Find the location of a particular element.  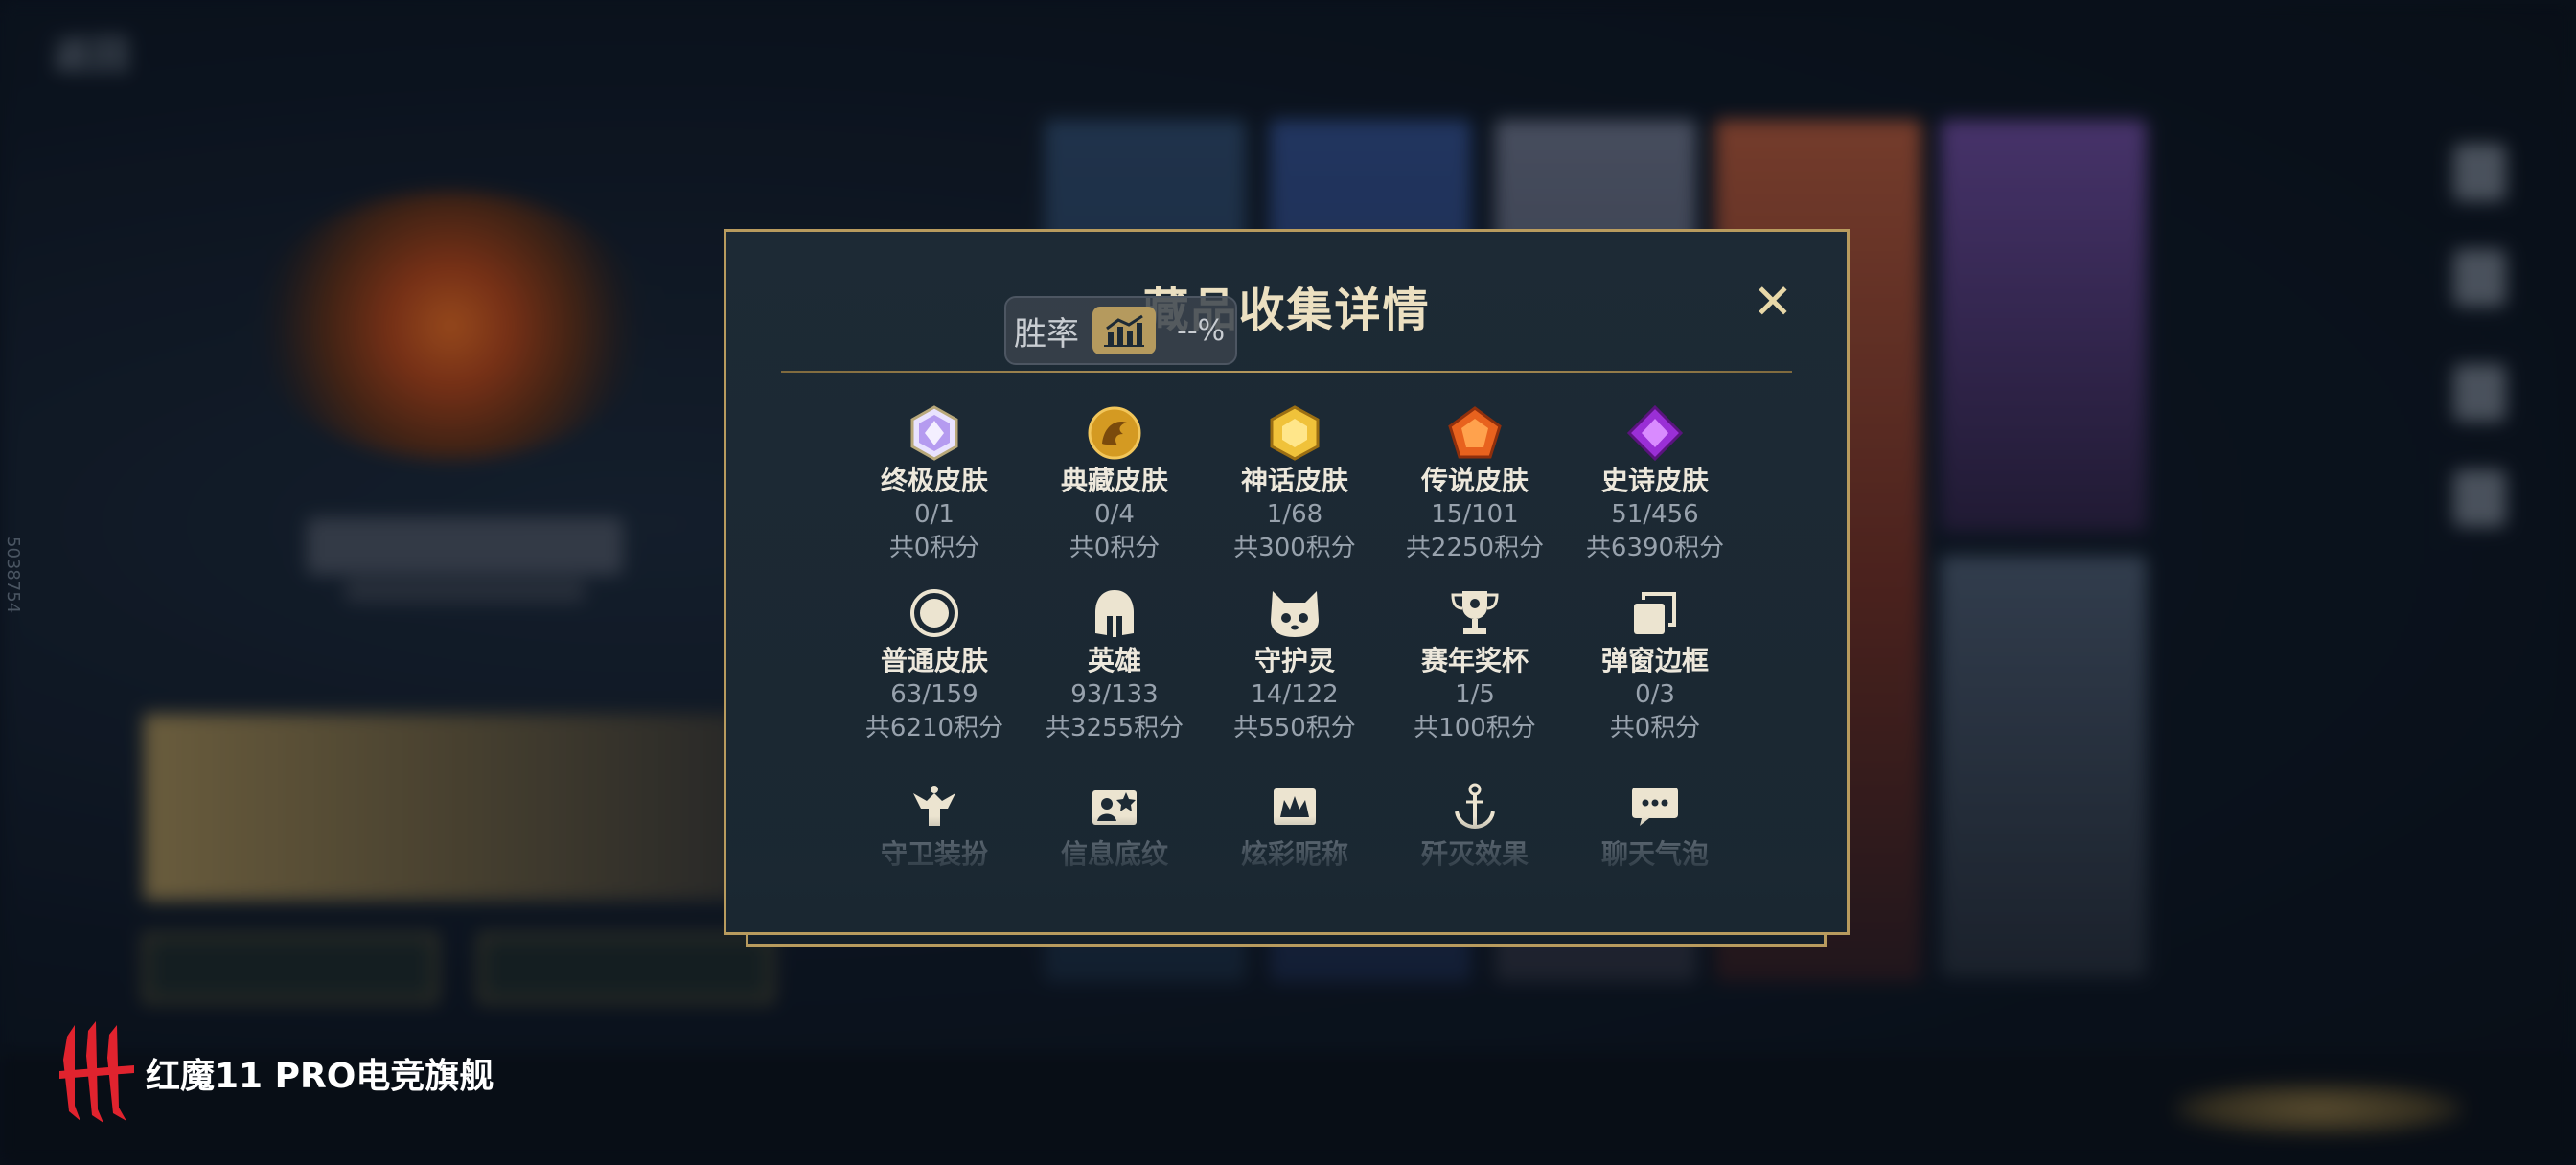

collection-item: 聊天气泡 is located at coordinates (1655, 825).